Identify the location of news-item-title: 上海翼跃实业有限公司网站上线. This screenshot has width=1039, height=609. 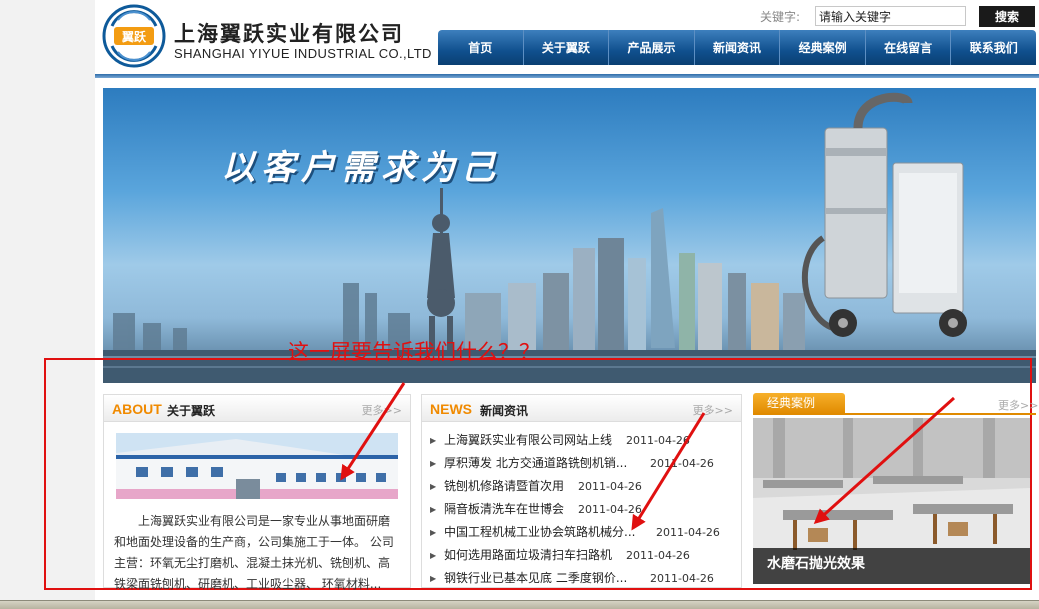
(528, 440).